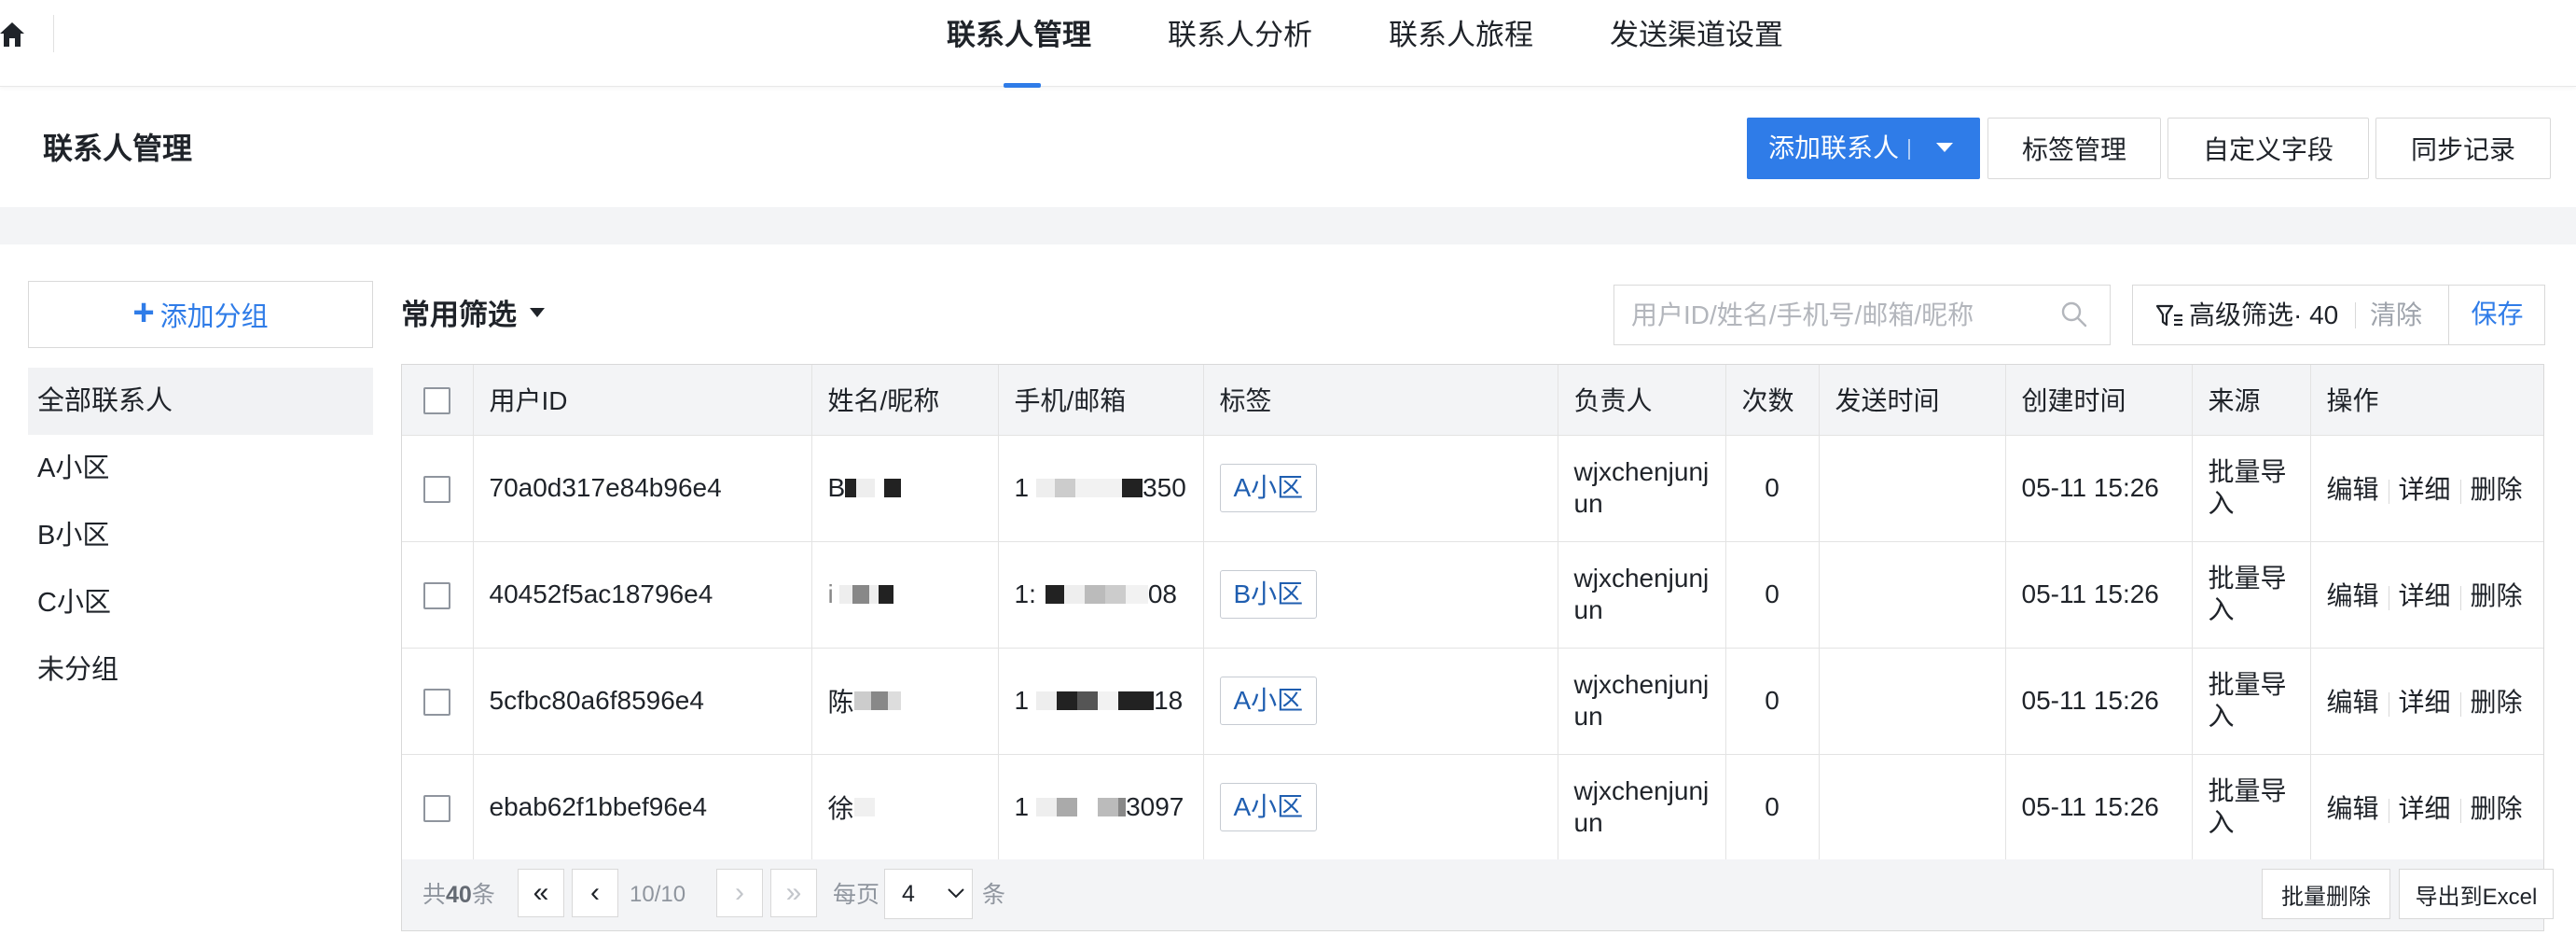 Image resolution: width=2576 pixels, height=935 pixels. I want to click on tab-channel-settings: 发送渠道设置, so click(1696, 44).